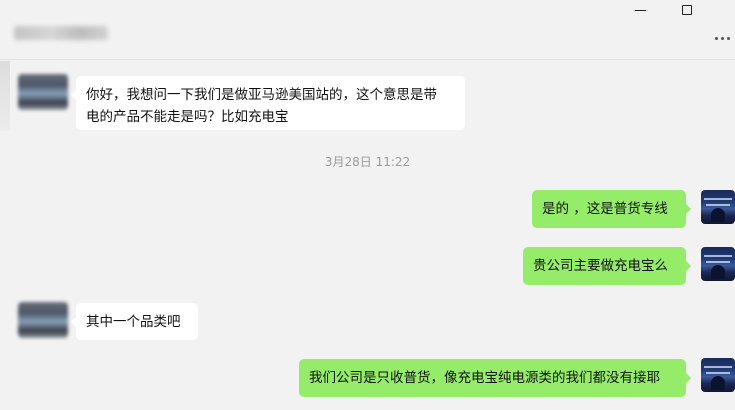  What do you see at coordinates (716, 38) in the screenshot?
I see `more-options-icon` at bounding box center [716, 38].